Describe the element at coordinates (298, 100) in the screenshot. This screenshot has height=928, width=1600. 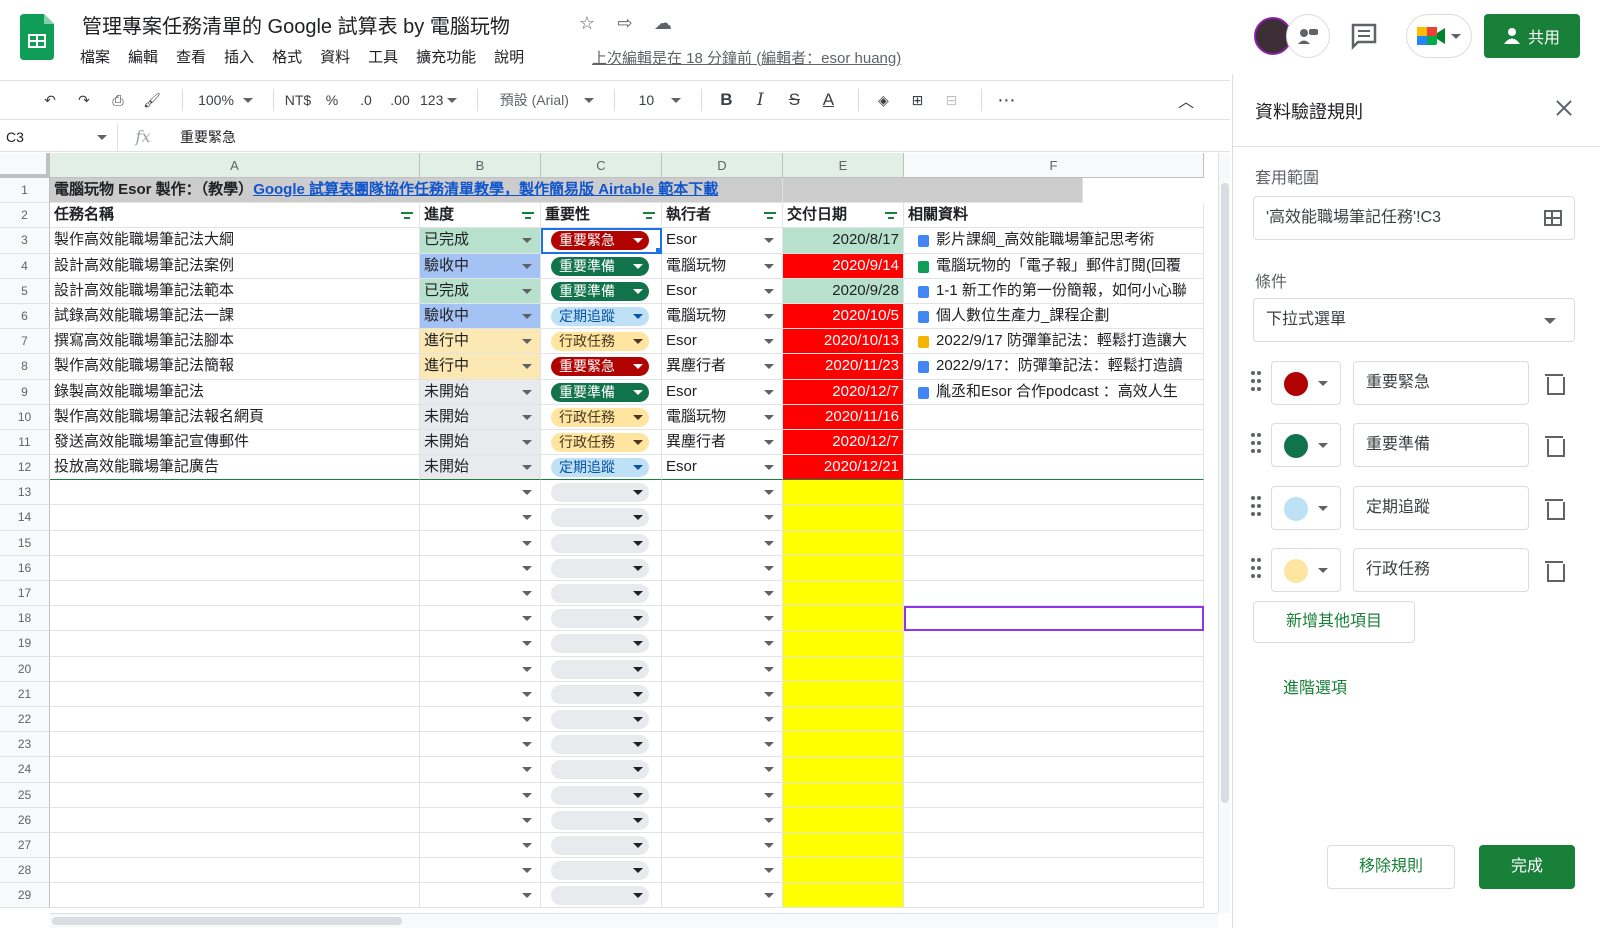
I see `currency-format-button: NT$` at that location.